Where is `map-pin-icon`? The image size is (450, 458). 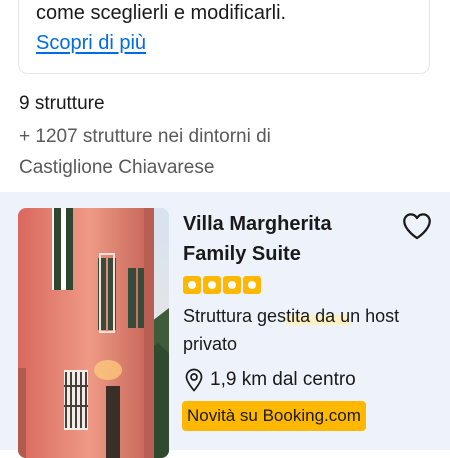
map-pin-icon is located at coordinates (194, 380).